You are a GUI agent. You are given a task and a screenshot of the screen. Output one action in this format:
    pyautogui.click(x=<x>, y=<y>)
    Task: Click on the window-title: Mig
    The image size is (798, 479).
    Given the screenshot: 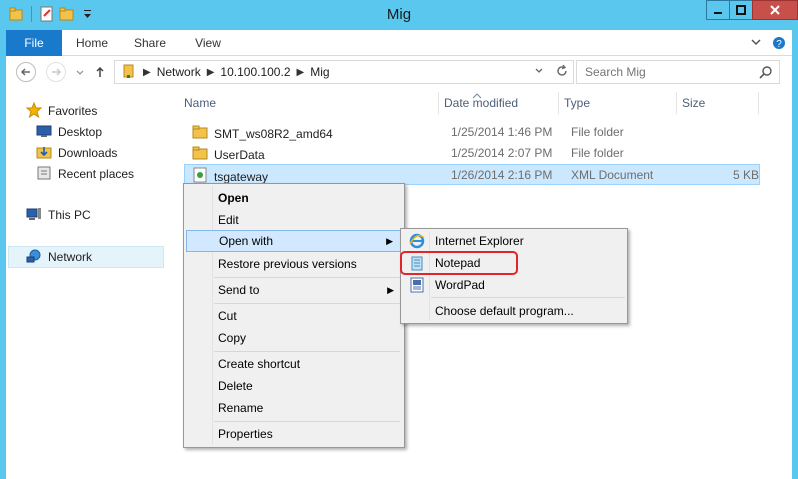 What is the action you would take?
    pyautogui.click(x=399, y=14)
    